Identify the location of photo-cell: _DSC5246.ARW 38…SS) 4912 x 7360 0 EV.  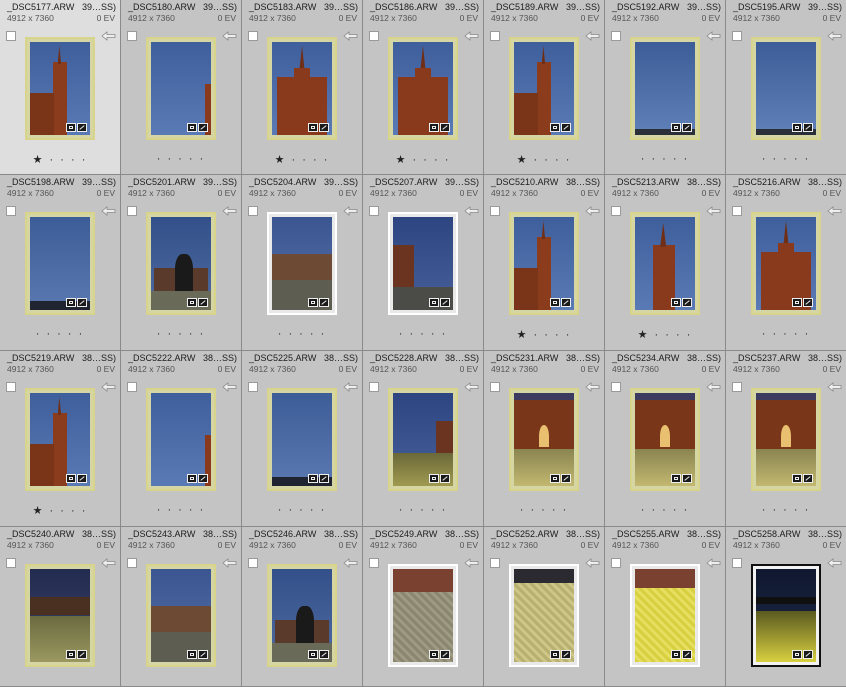
(302, 607).